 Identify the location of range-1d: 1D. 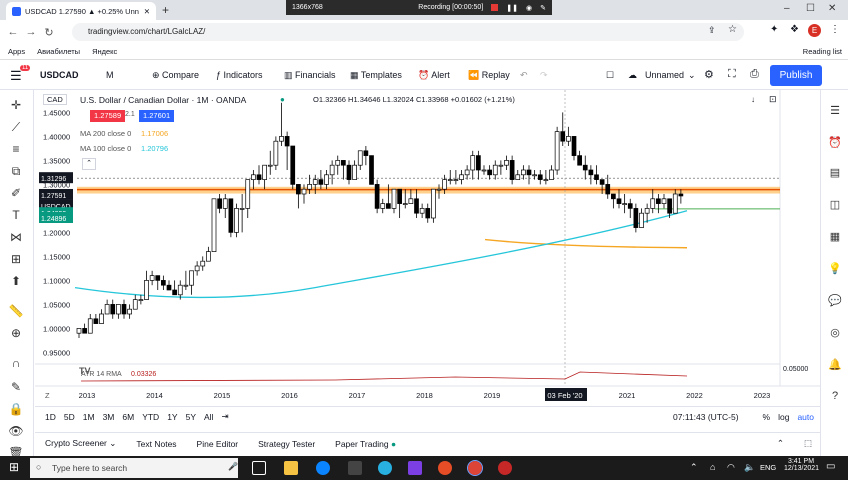
(50, 417).